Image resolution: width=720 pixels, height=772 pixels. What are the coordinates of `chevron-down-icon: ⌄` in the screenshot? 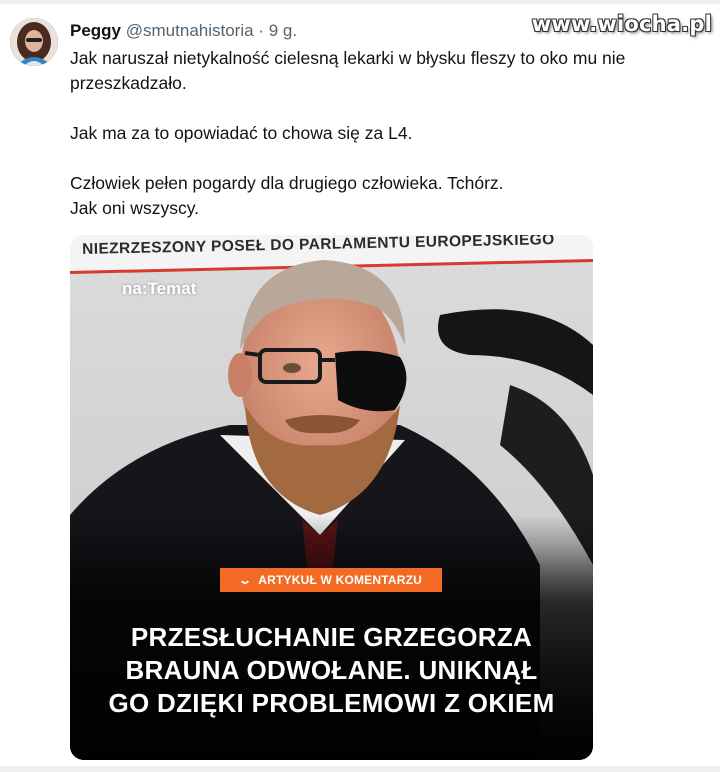 It's located at (245, 580).